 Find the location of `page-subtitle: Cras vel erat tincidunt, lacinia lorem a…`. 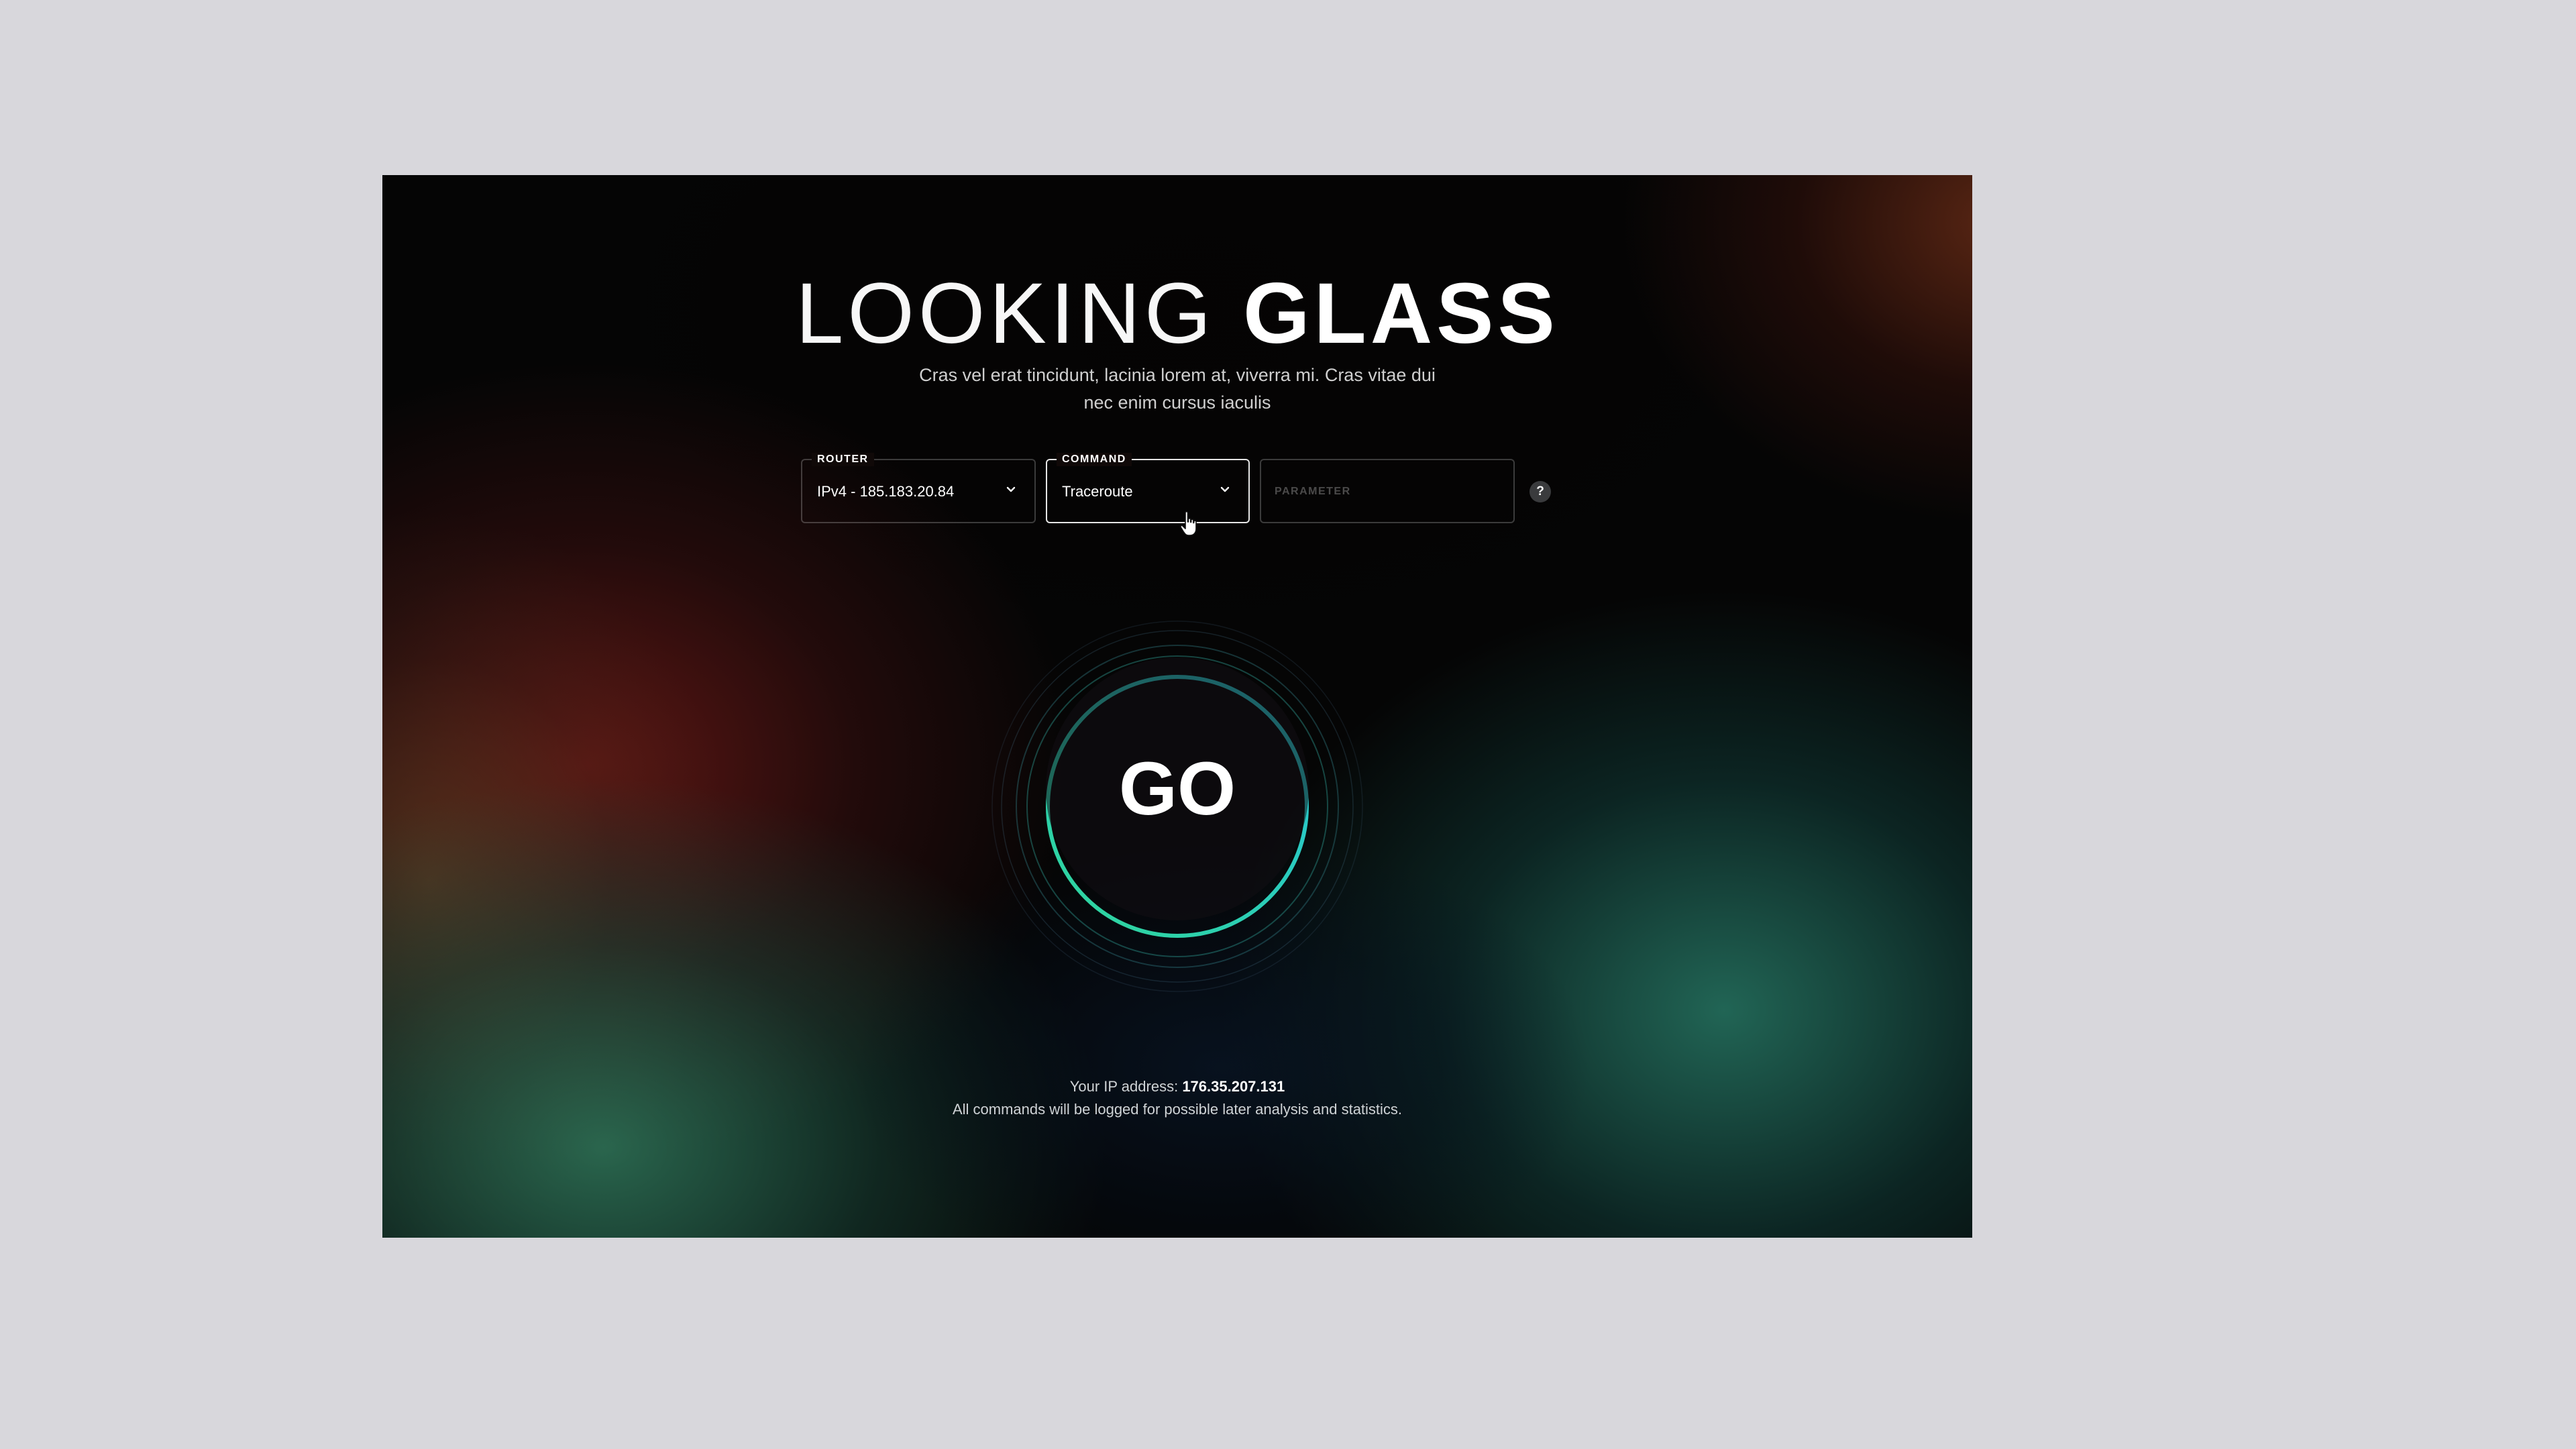

page-subtitle: Cras vel erat tincidunt, lacinia lorem a… is located at coordinates (1177, 389).